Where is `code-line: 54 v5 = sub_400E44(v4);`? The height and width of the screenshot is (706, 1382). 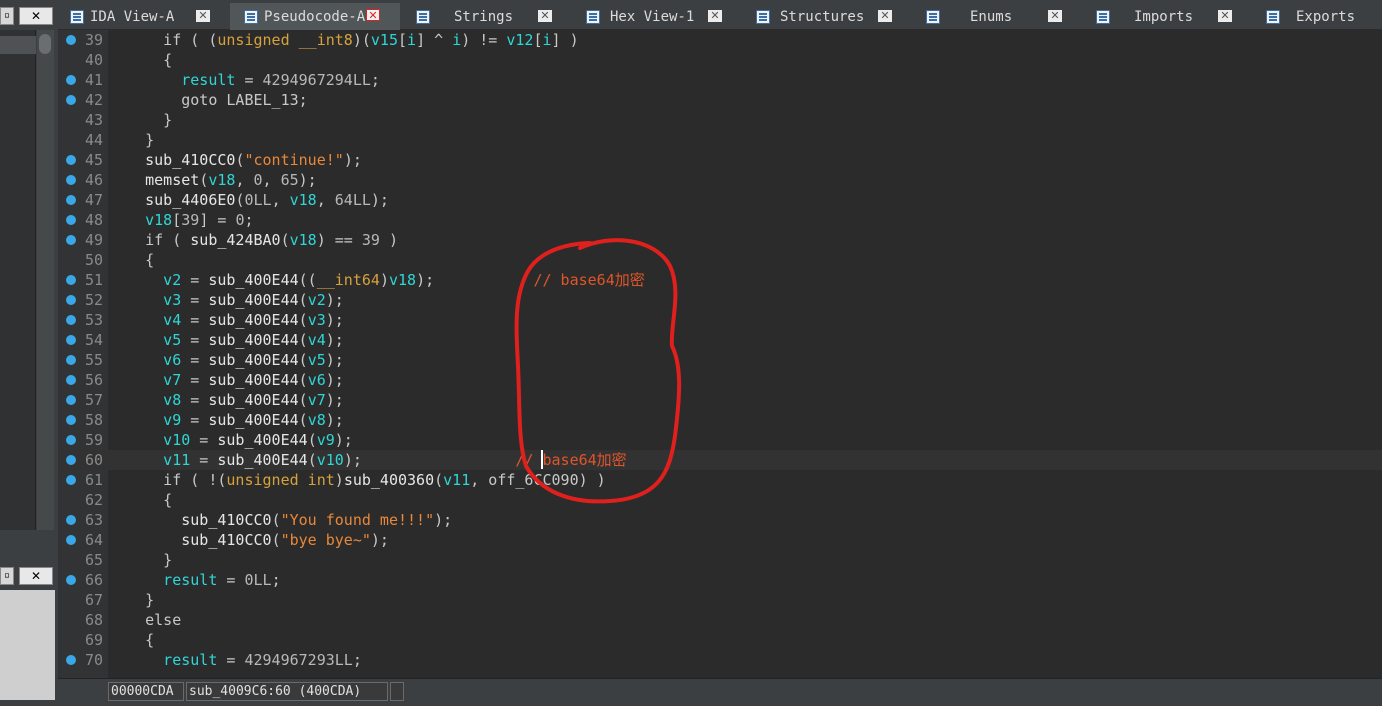 code-line: 54 v5 = sub_400E44(v4); is located at coordinates (720, 340).